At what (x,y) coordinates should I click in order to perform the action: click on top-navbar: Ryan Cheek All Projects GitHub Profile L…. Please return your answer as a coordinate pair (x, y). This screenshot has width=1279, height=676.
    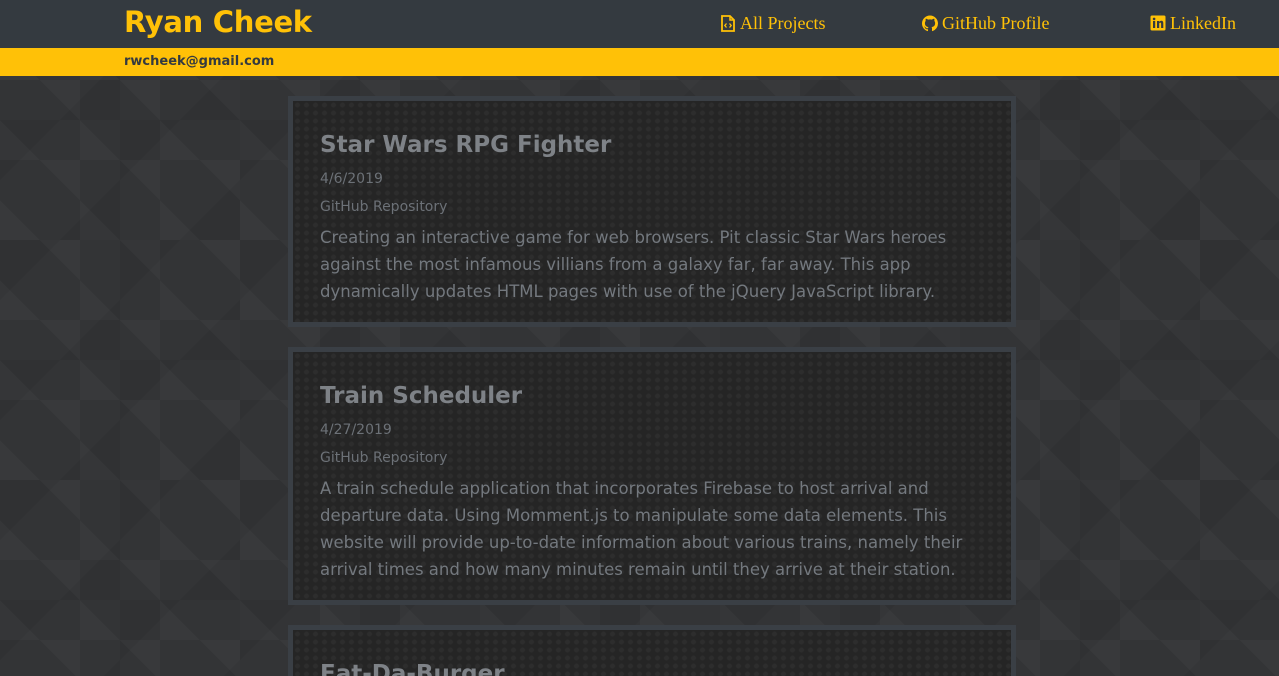
    Looking at the image, I should click on (639, 24).